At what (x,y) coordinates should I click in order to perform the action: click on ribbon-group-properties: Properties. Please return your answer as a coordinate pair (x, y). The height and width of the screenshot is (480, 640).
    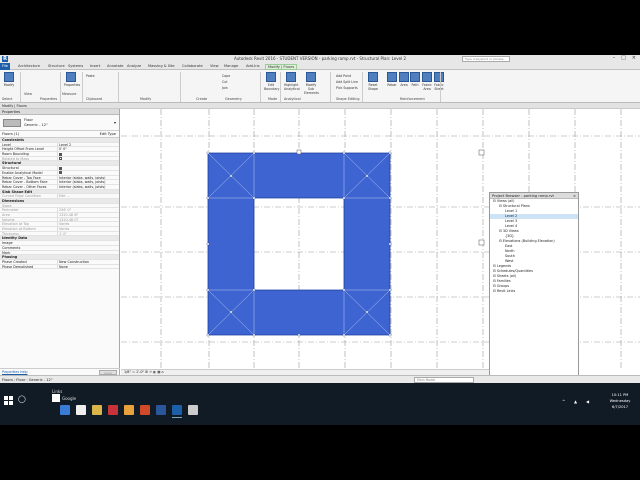
    Looking at the image, I should click on (49, 99).